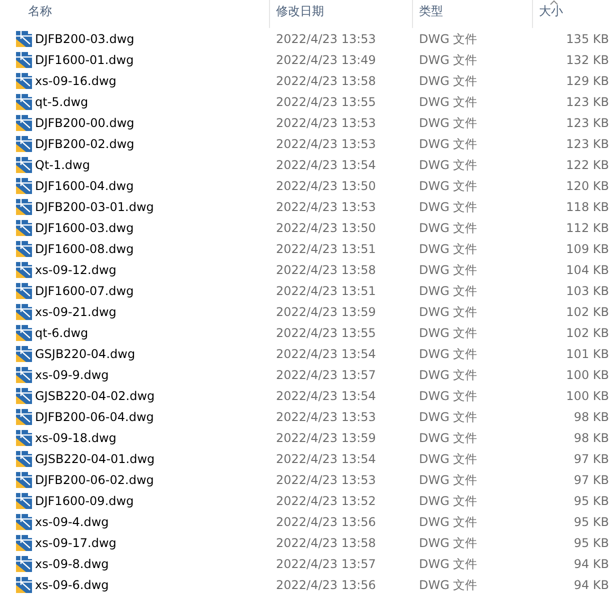 Image resolution: width=615 pixels, height=599 pixels. I want to click on file-size: 109 KB, so click(587, 249).